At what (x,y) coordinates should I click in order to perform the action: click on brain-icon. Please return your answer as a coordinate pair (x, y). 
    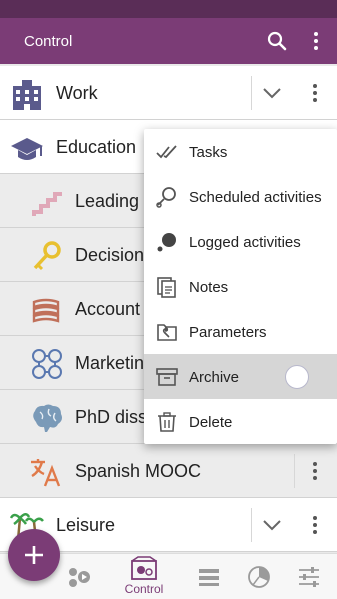
    Looking at the image, I should click on (47, 418).